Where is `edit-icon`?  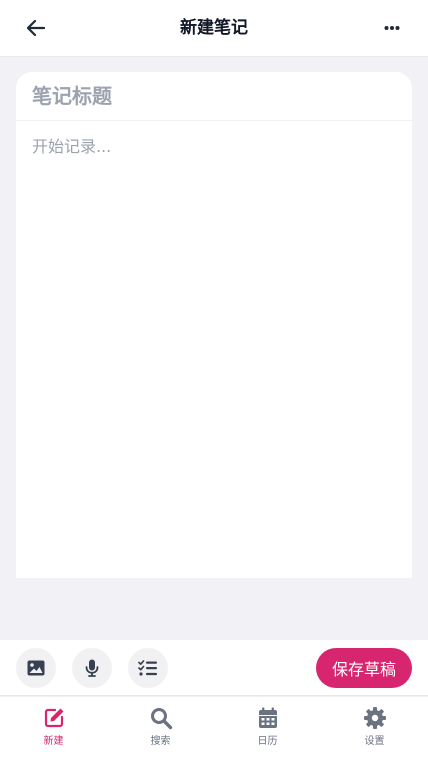
edit-icon is located at coordinates (54, 718).